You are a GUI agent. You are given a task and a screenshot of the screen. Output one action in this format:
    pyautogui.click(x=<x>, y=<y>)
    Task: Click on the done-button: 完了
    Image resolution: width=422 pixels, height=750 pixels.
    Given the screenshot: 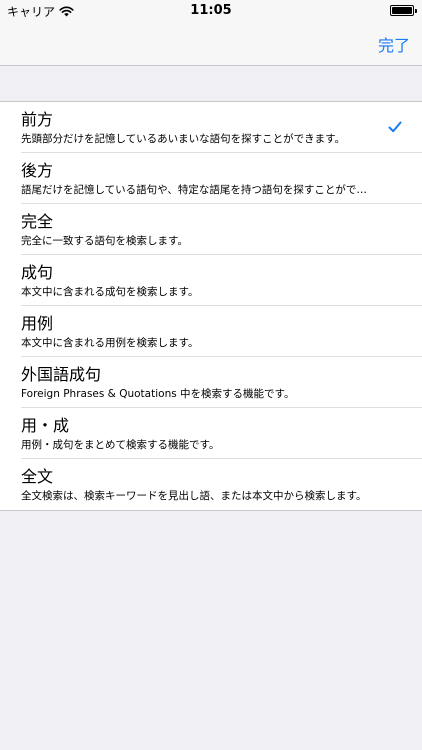 What is the action you would take?
    pyautogui.click(x=394, y=44)
    